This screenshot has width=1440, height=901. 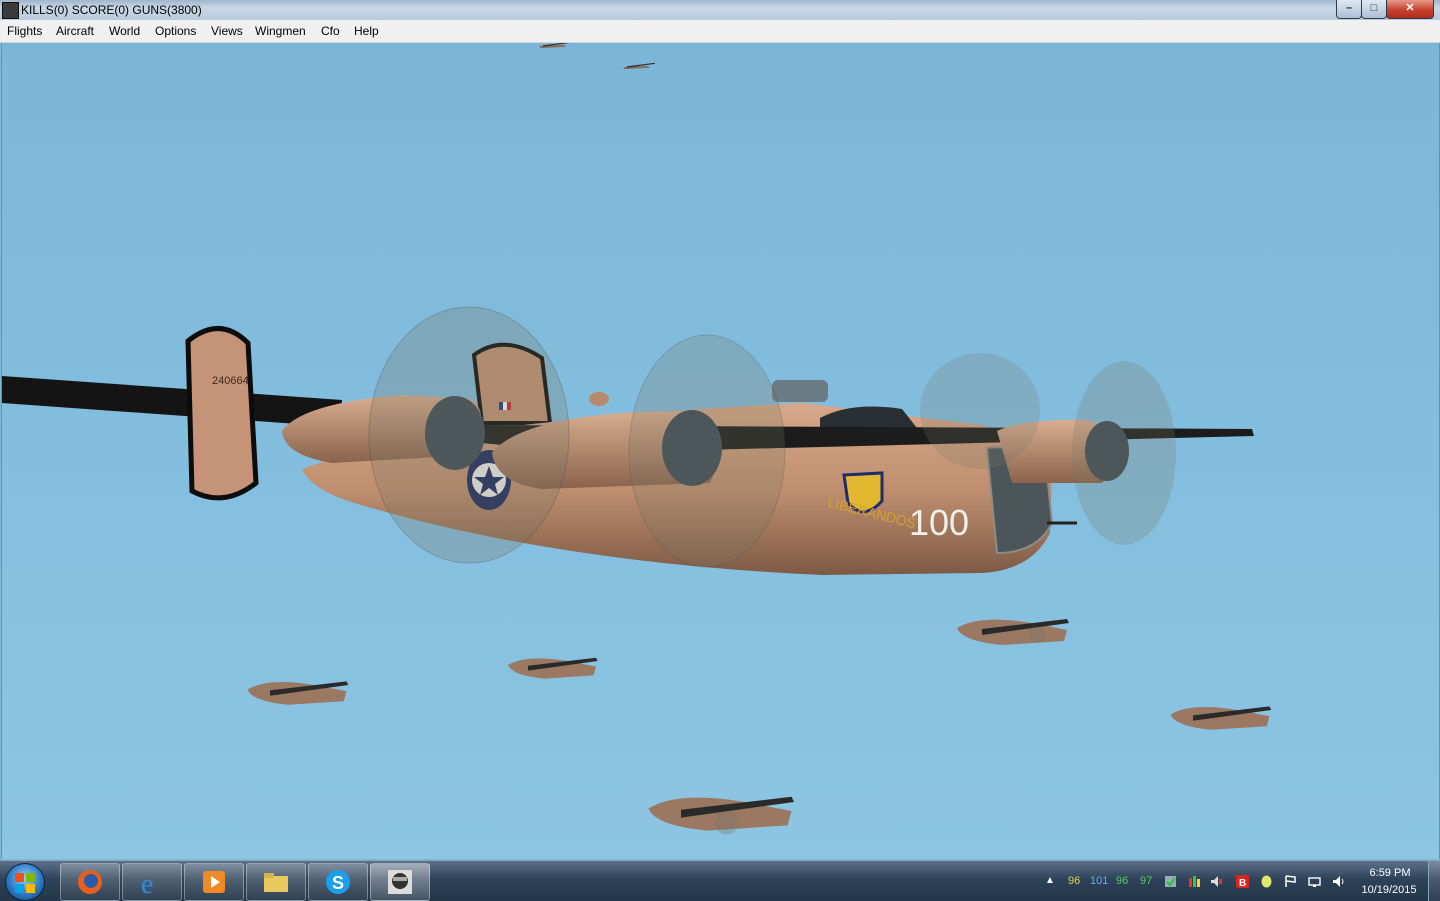 I want to click on title-bar: KILLS(0) SCORE(0) GUNS(3800) – □ ✕, so click(x=720, y=10).